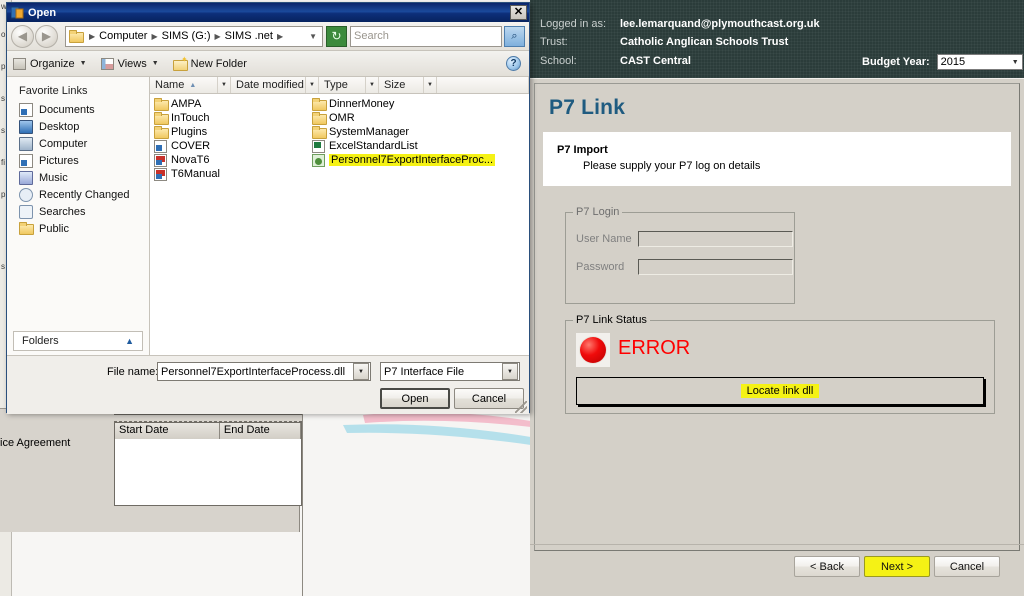 Image resolution: width=1024 pixels, height=596 pixels. What do you see at coordinates (413, 104) in the screenshot?
I see `list-item: DinnerMoney` at bounding box center [413, 104].